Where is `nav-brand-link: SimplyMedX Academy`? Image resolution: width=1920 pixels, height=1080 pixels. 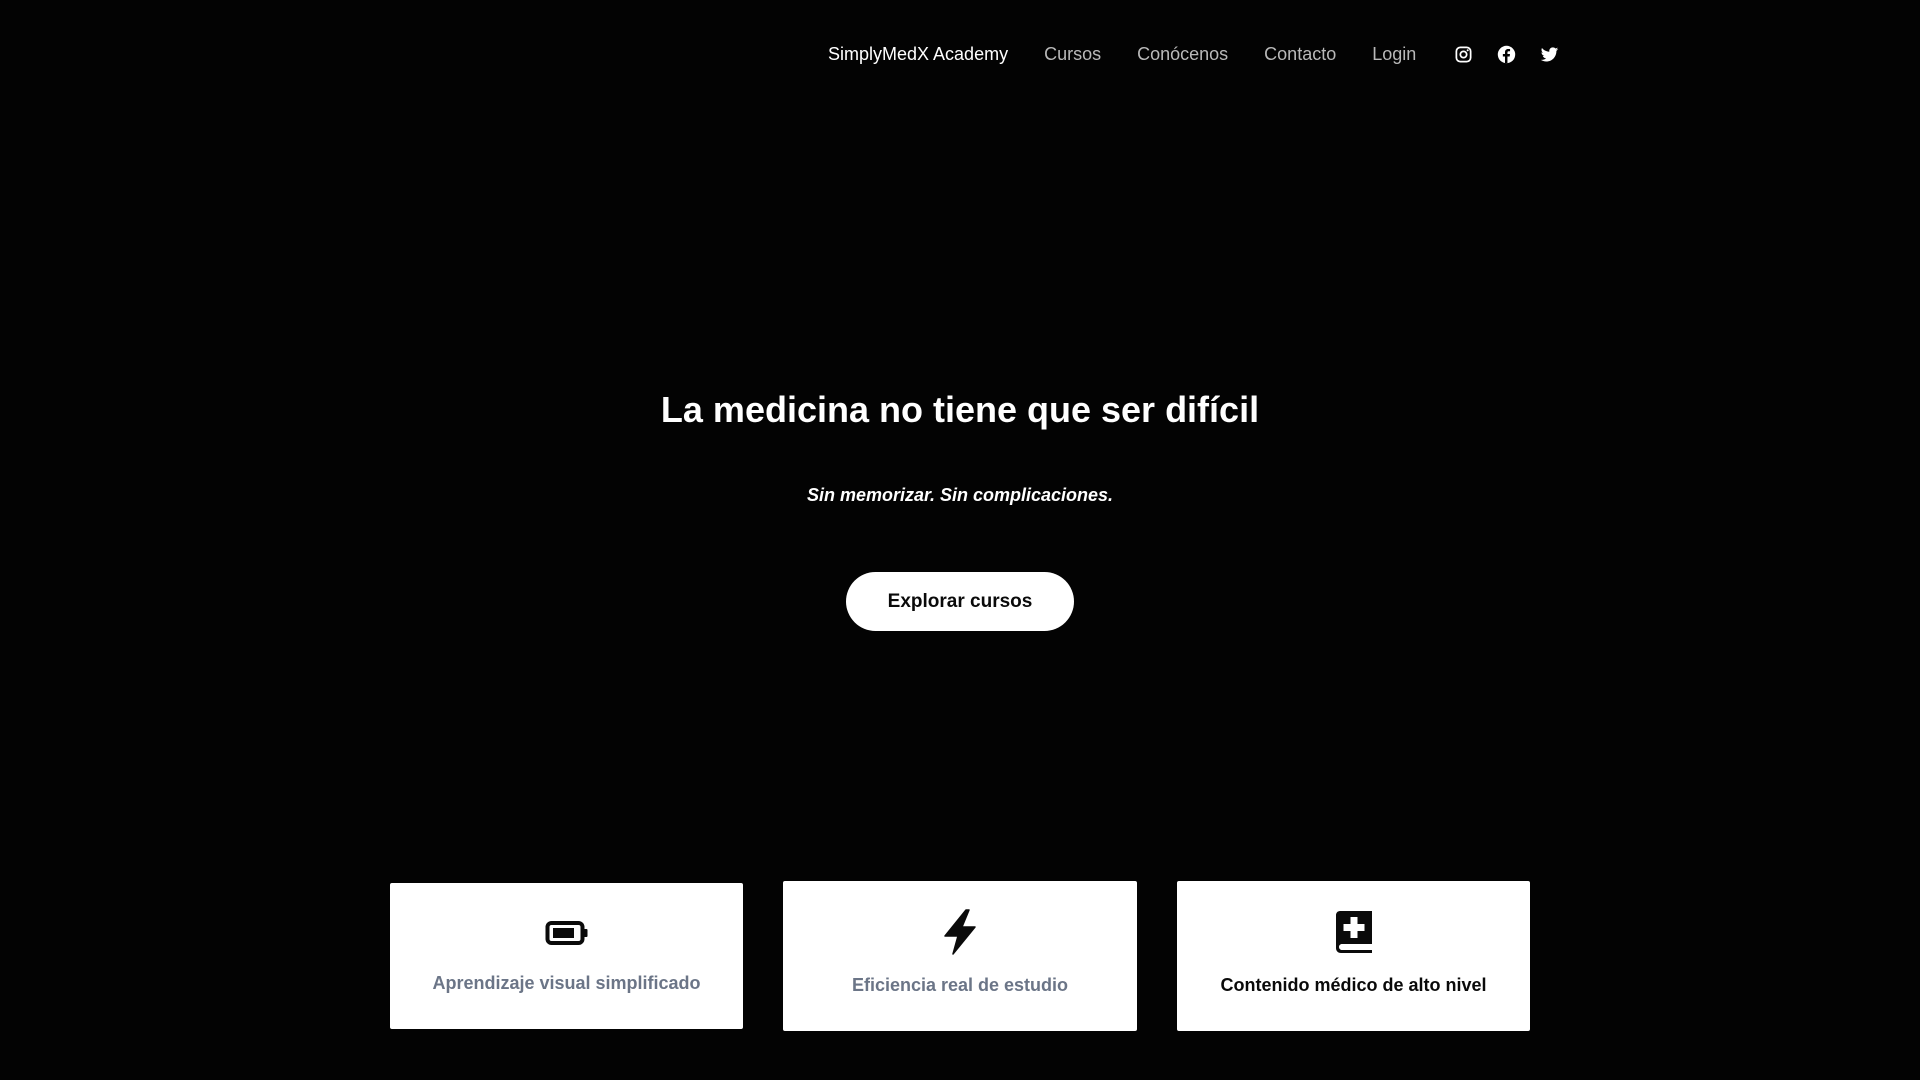 nav-brand-link: SimplyMedX Academy is located at coordinates (918, 54).